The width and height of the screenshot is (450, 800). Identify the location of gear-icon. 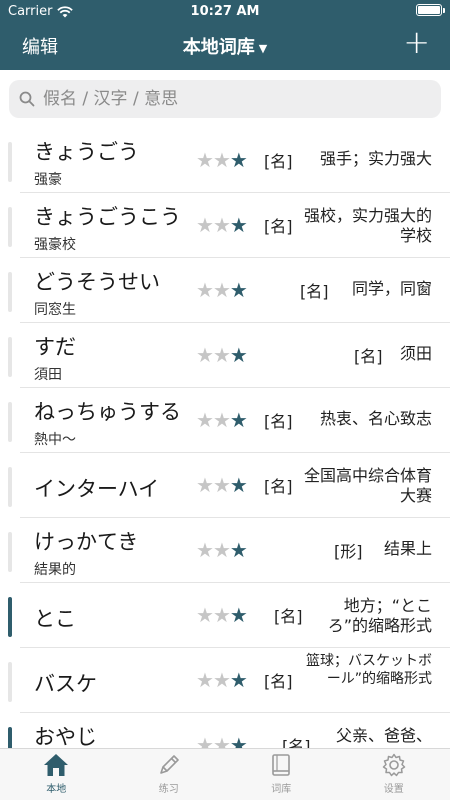
(393, 765).